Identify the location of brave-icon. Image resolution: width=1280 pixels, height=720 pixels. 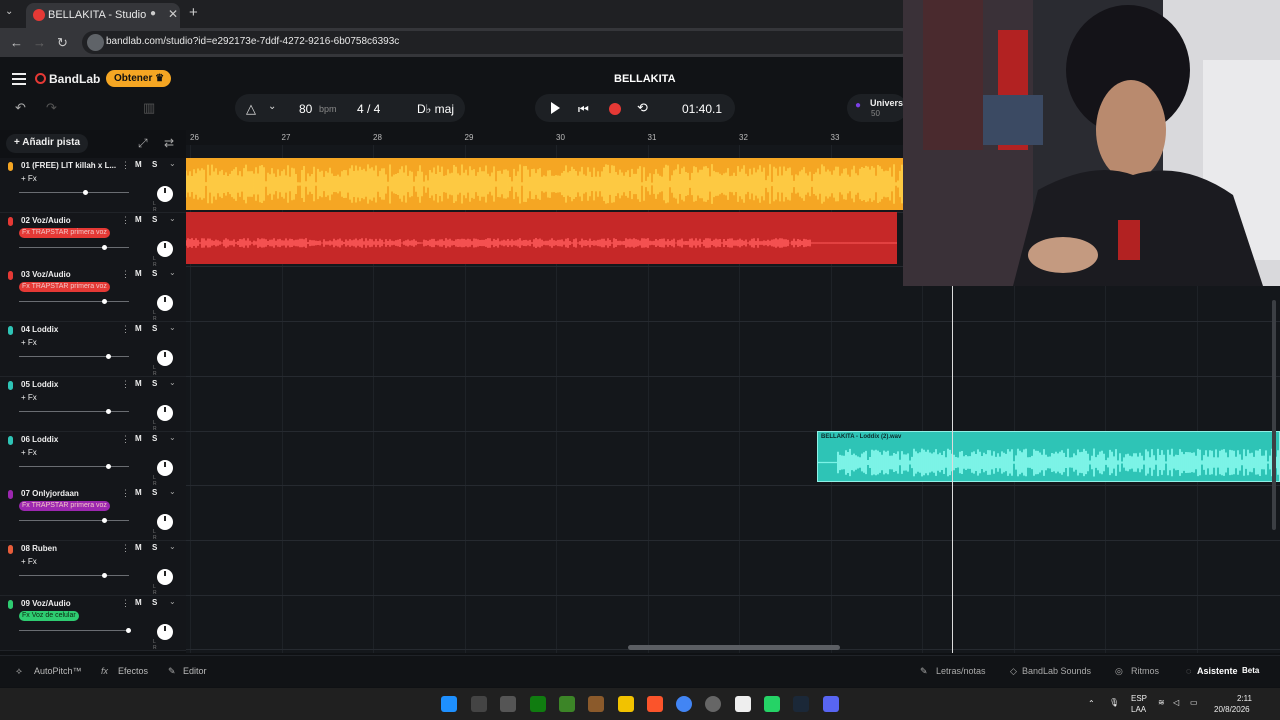
(655, 704).